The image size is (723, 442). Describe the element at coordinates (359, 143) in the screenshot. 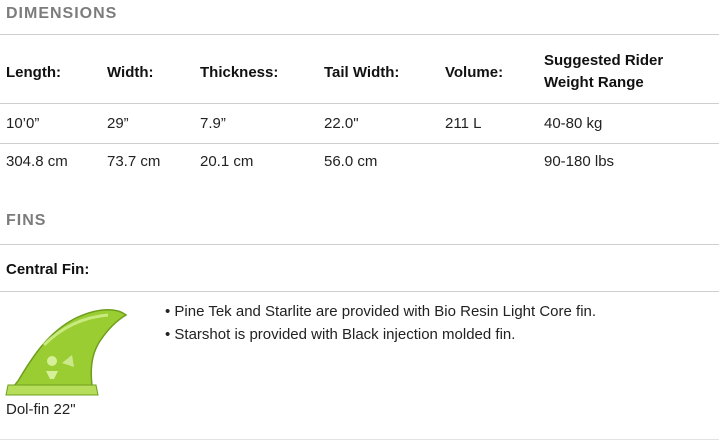

I see `row-divider` at that location.